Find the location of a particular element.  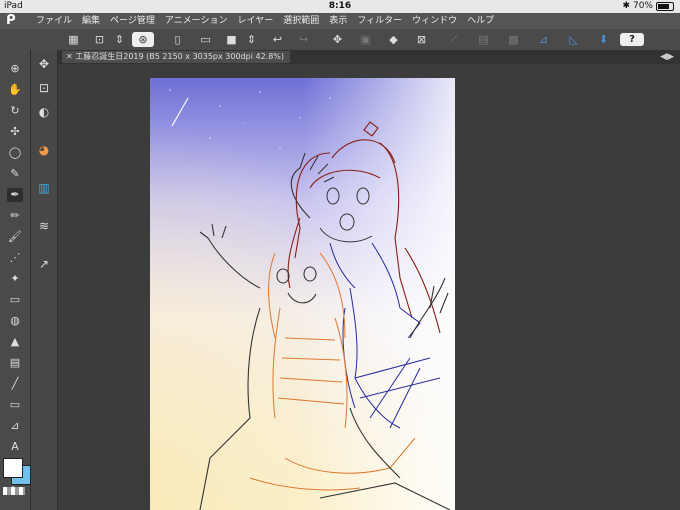

eyedropper-icon: ✎ is located at coordinates (15, 174).